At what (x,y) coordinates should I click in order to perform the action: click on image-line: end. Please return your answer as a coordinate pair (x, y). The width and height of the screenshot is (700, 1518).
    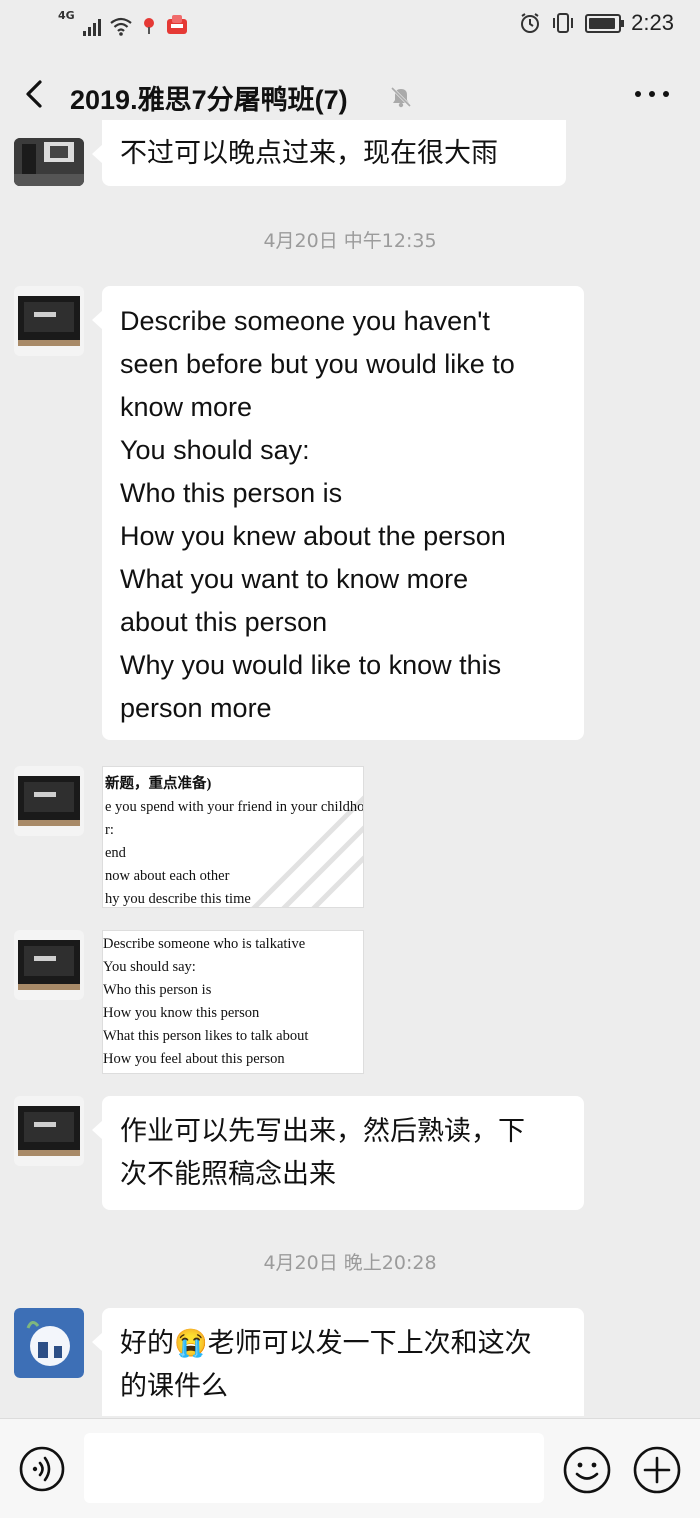
    Looking at the image, I should click on (115, 853).